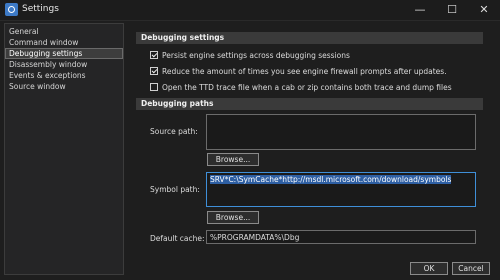 Image resolution: width=500 pixels, height=280 pixels. I want to click on reduce-firewall-prompts-checkbox, so click(154, 71).